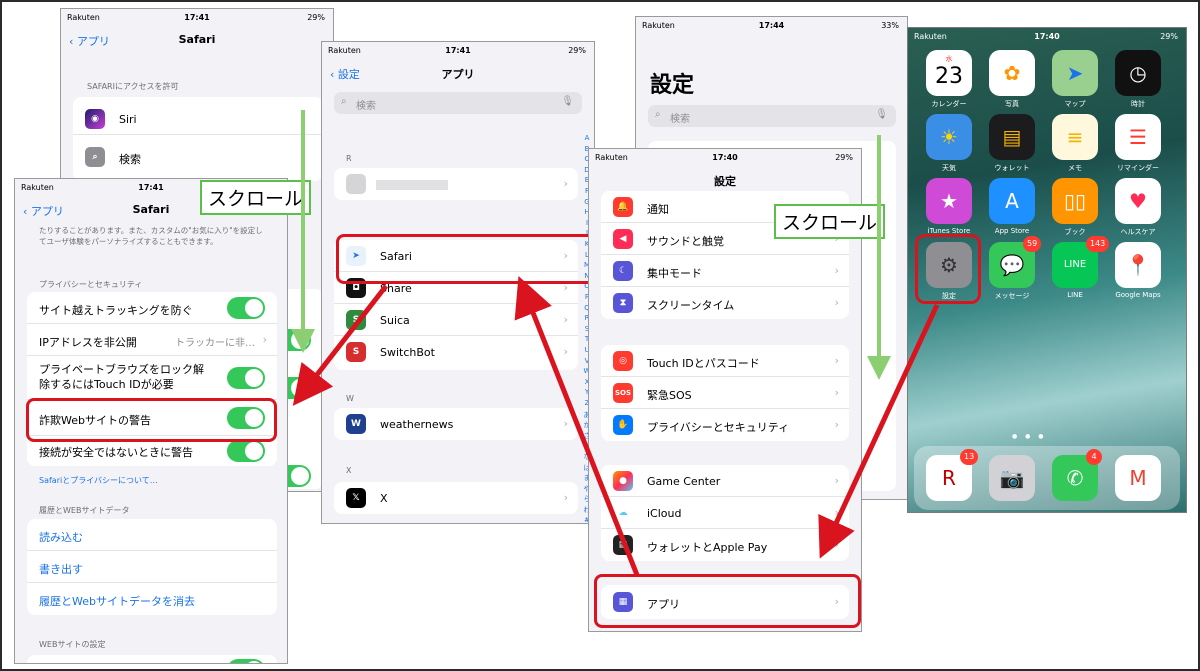  I want to click on maps-icon: ➤, so click(1075, 73).